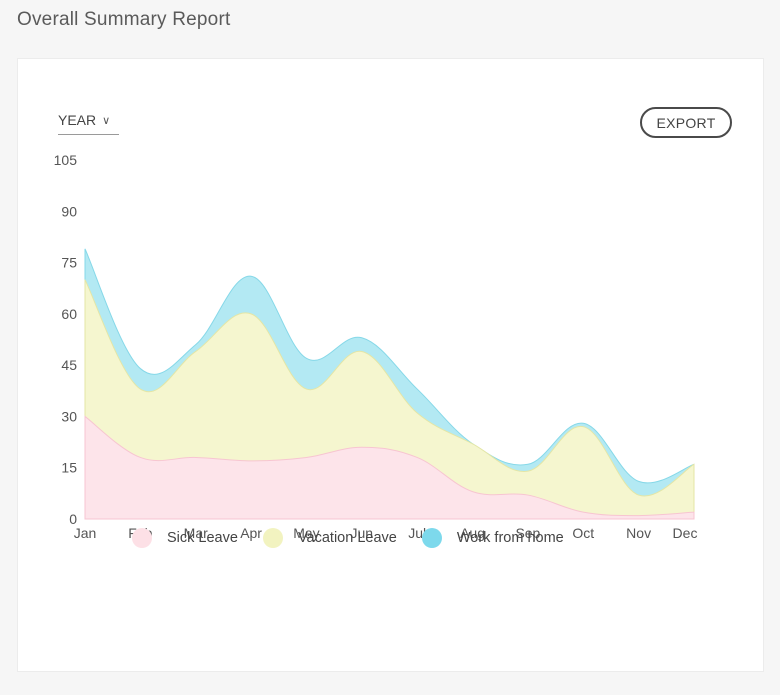  What do you see at coordinates (69, 365) in the screenshot?
I see `y-tick-label: 45` at bounding box center [69, 365].